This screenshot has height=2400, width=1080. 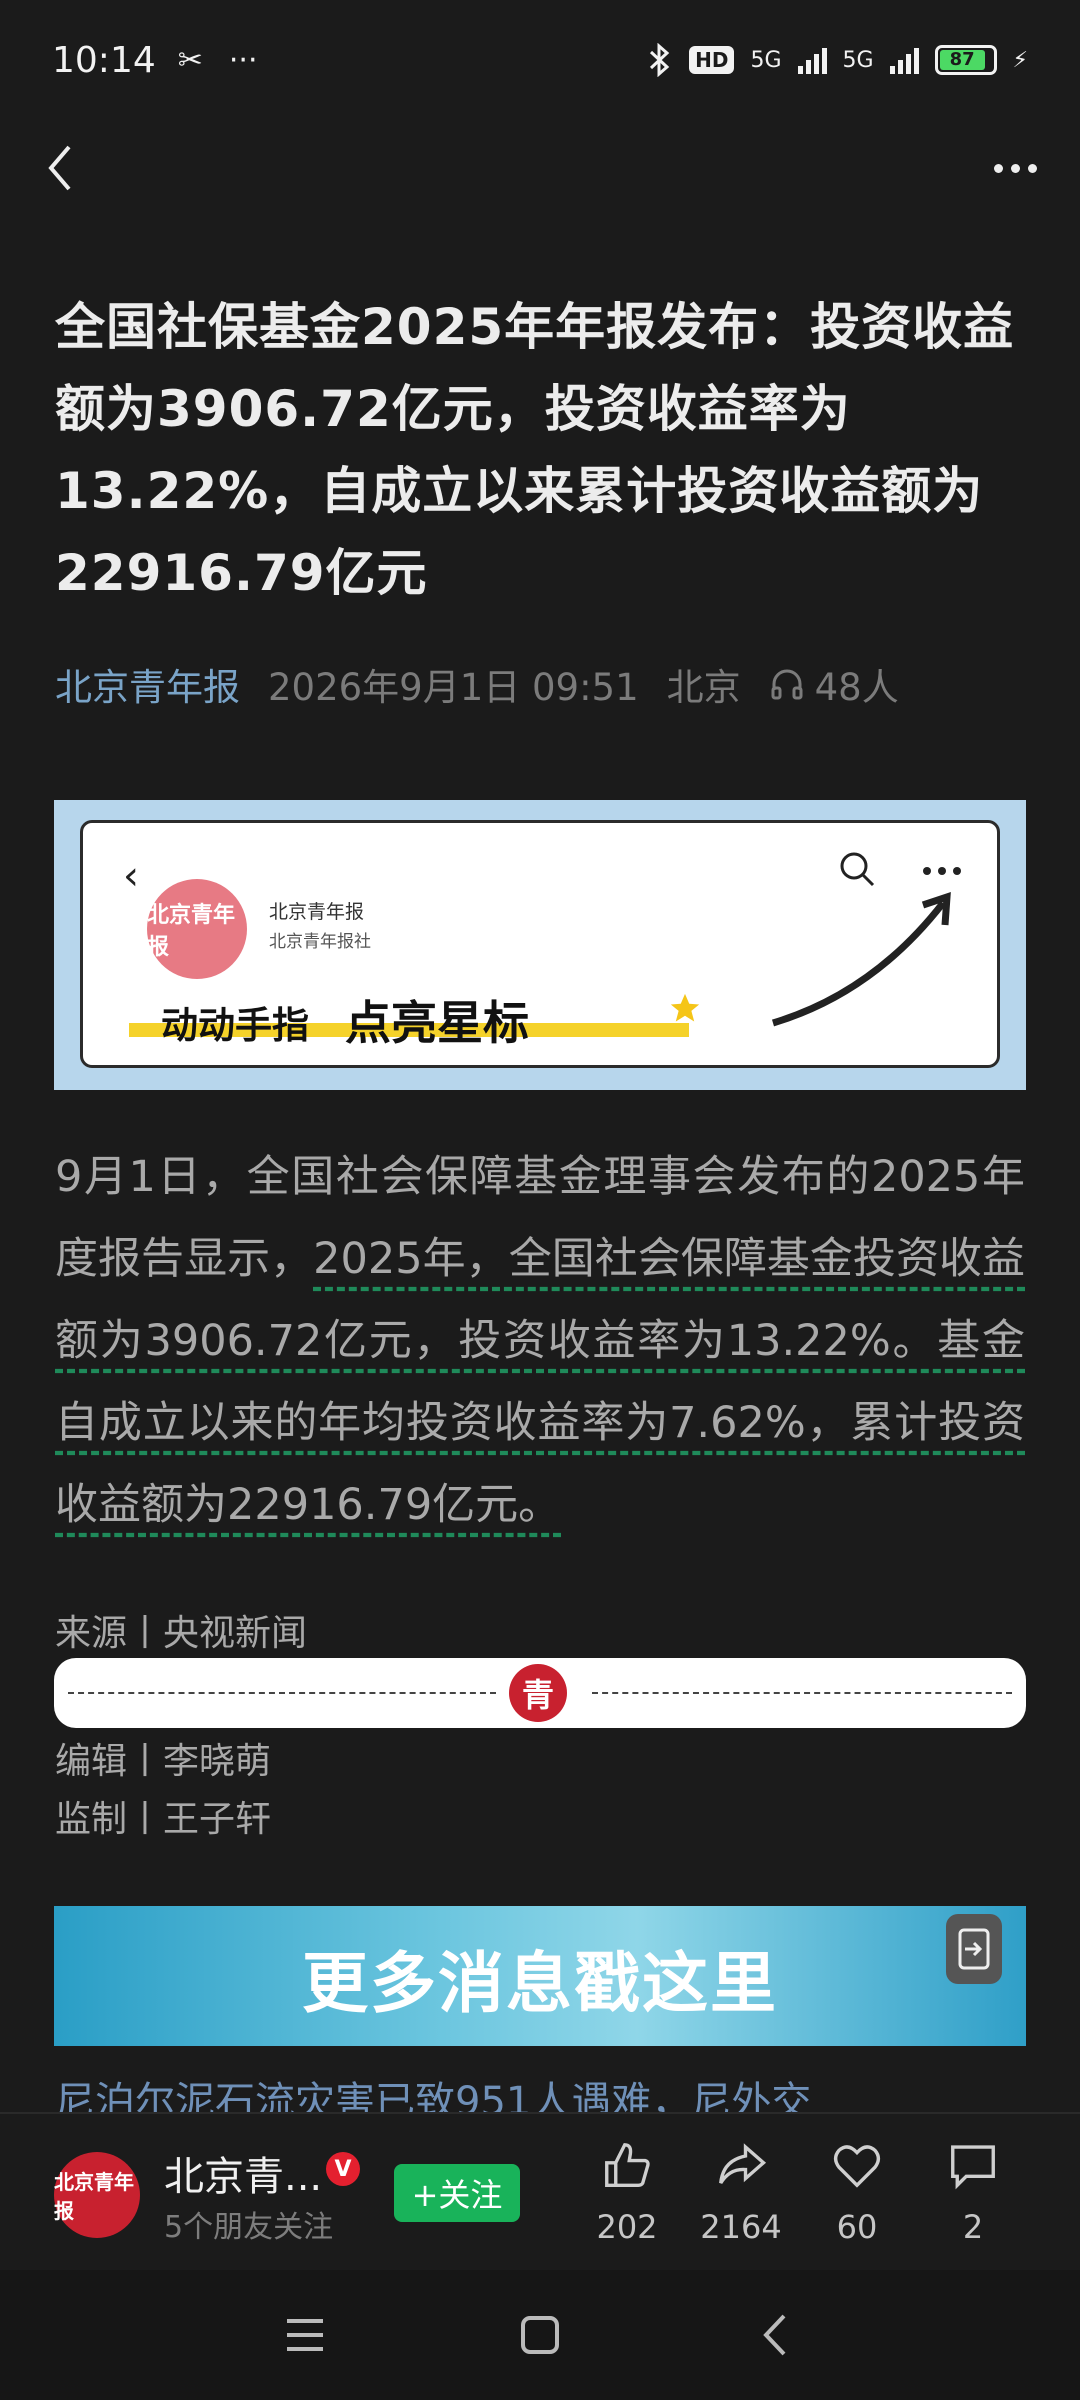 I want to click on qing-logo-icon: 青, so click(x=538, y=1693).